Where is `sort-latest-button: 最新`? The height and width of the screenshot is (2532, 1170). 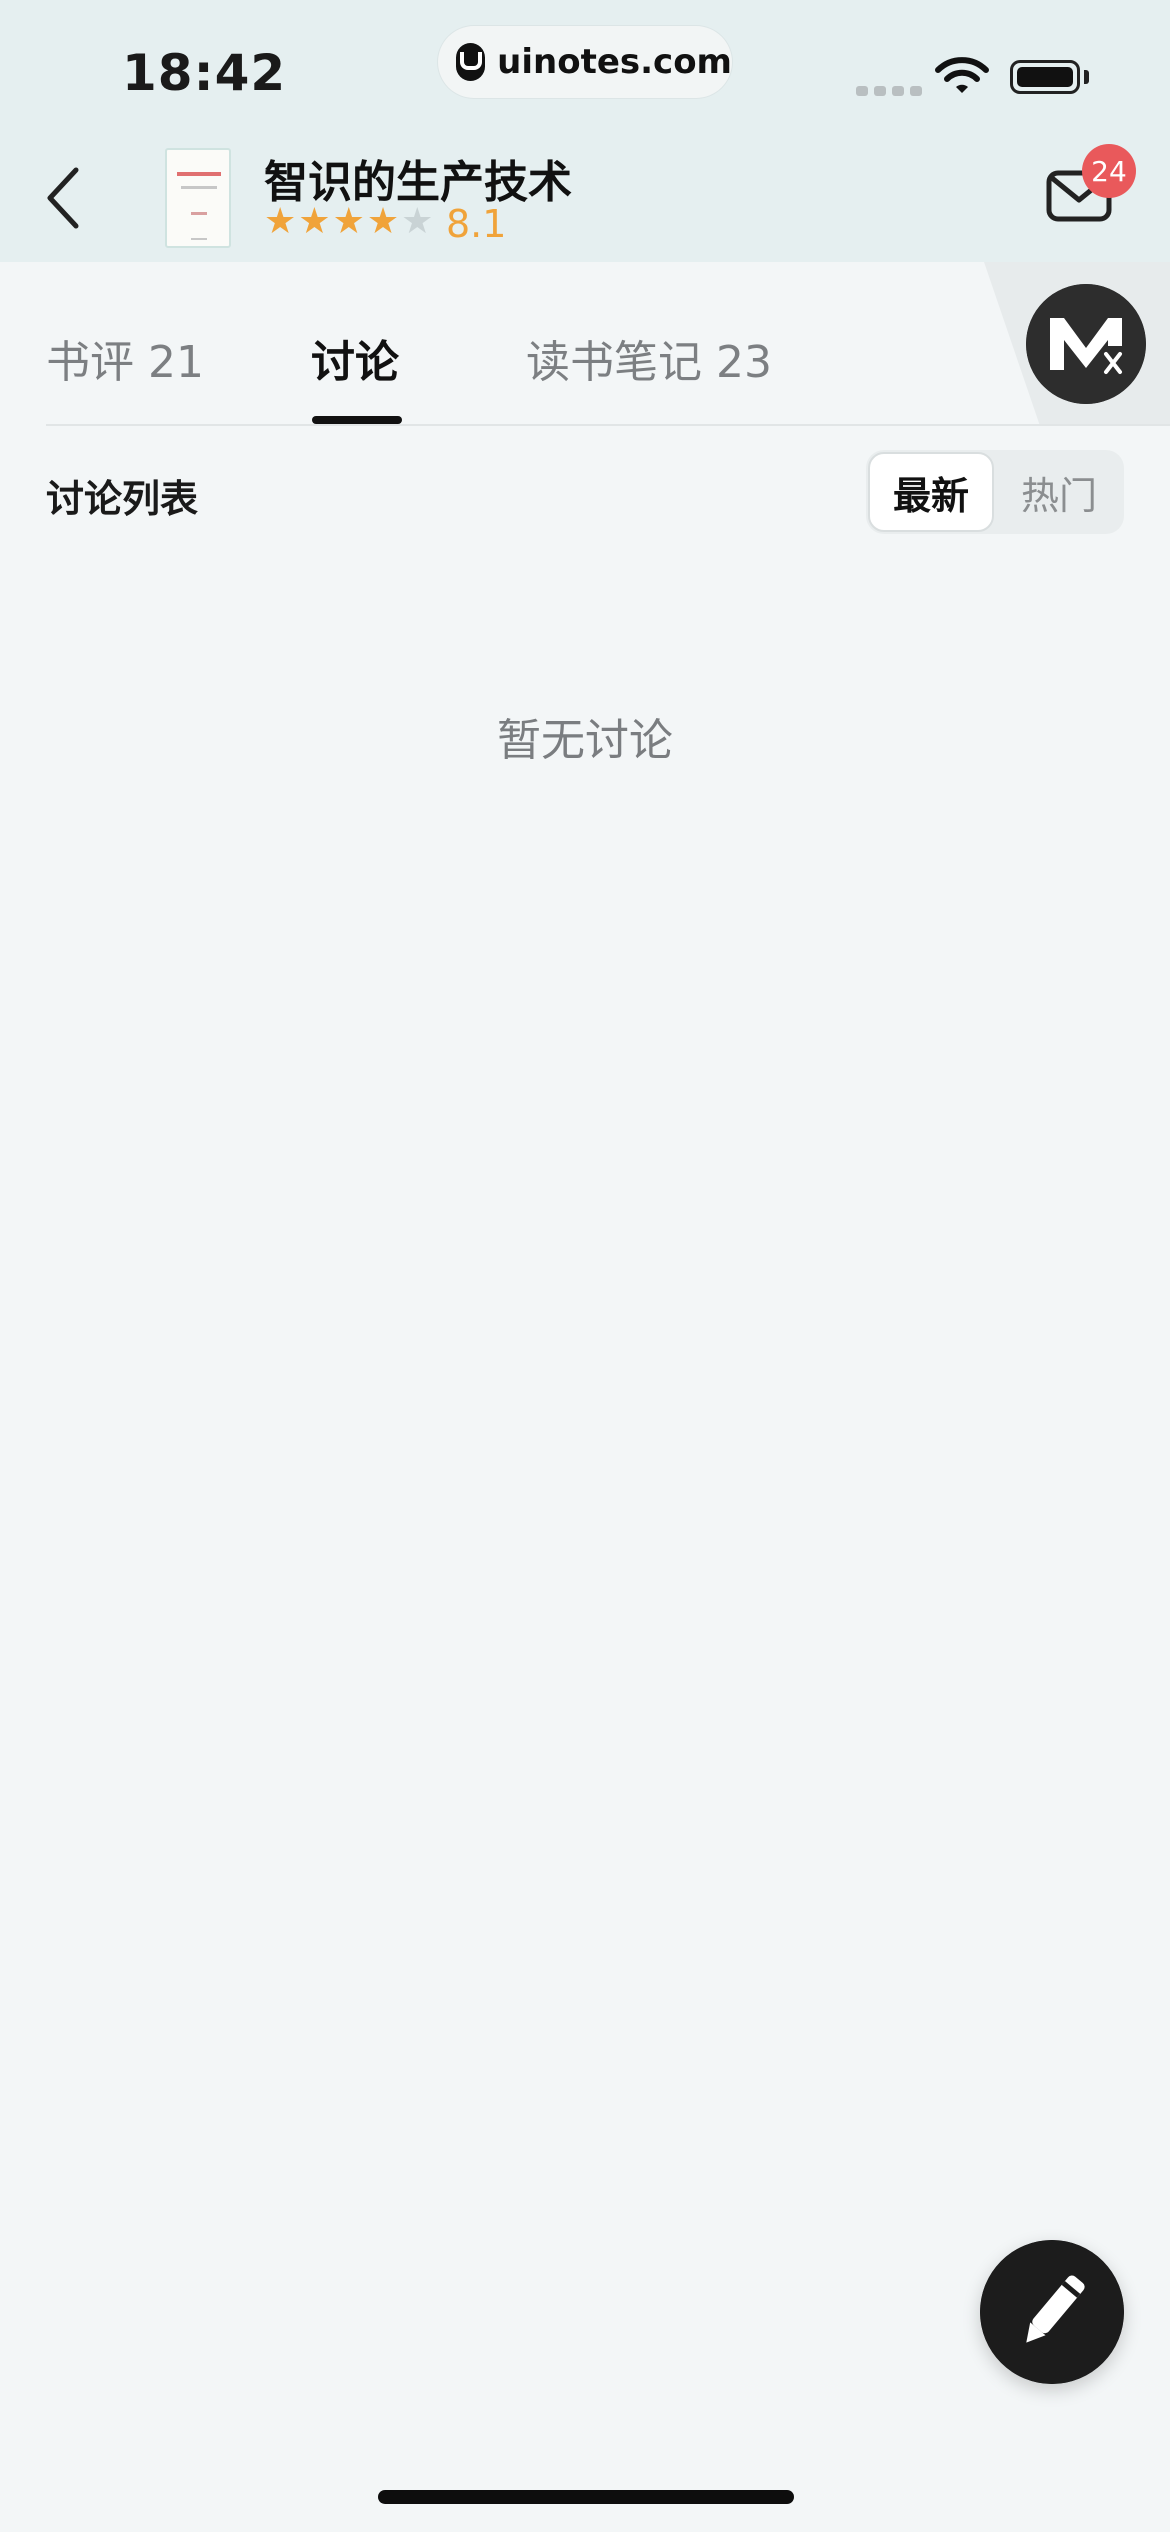 sort-latest-button: 最新 is located at coordinates (931, 492).